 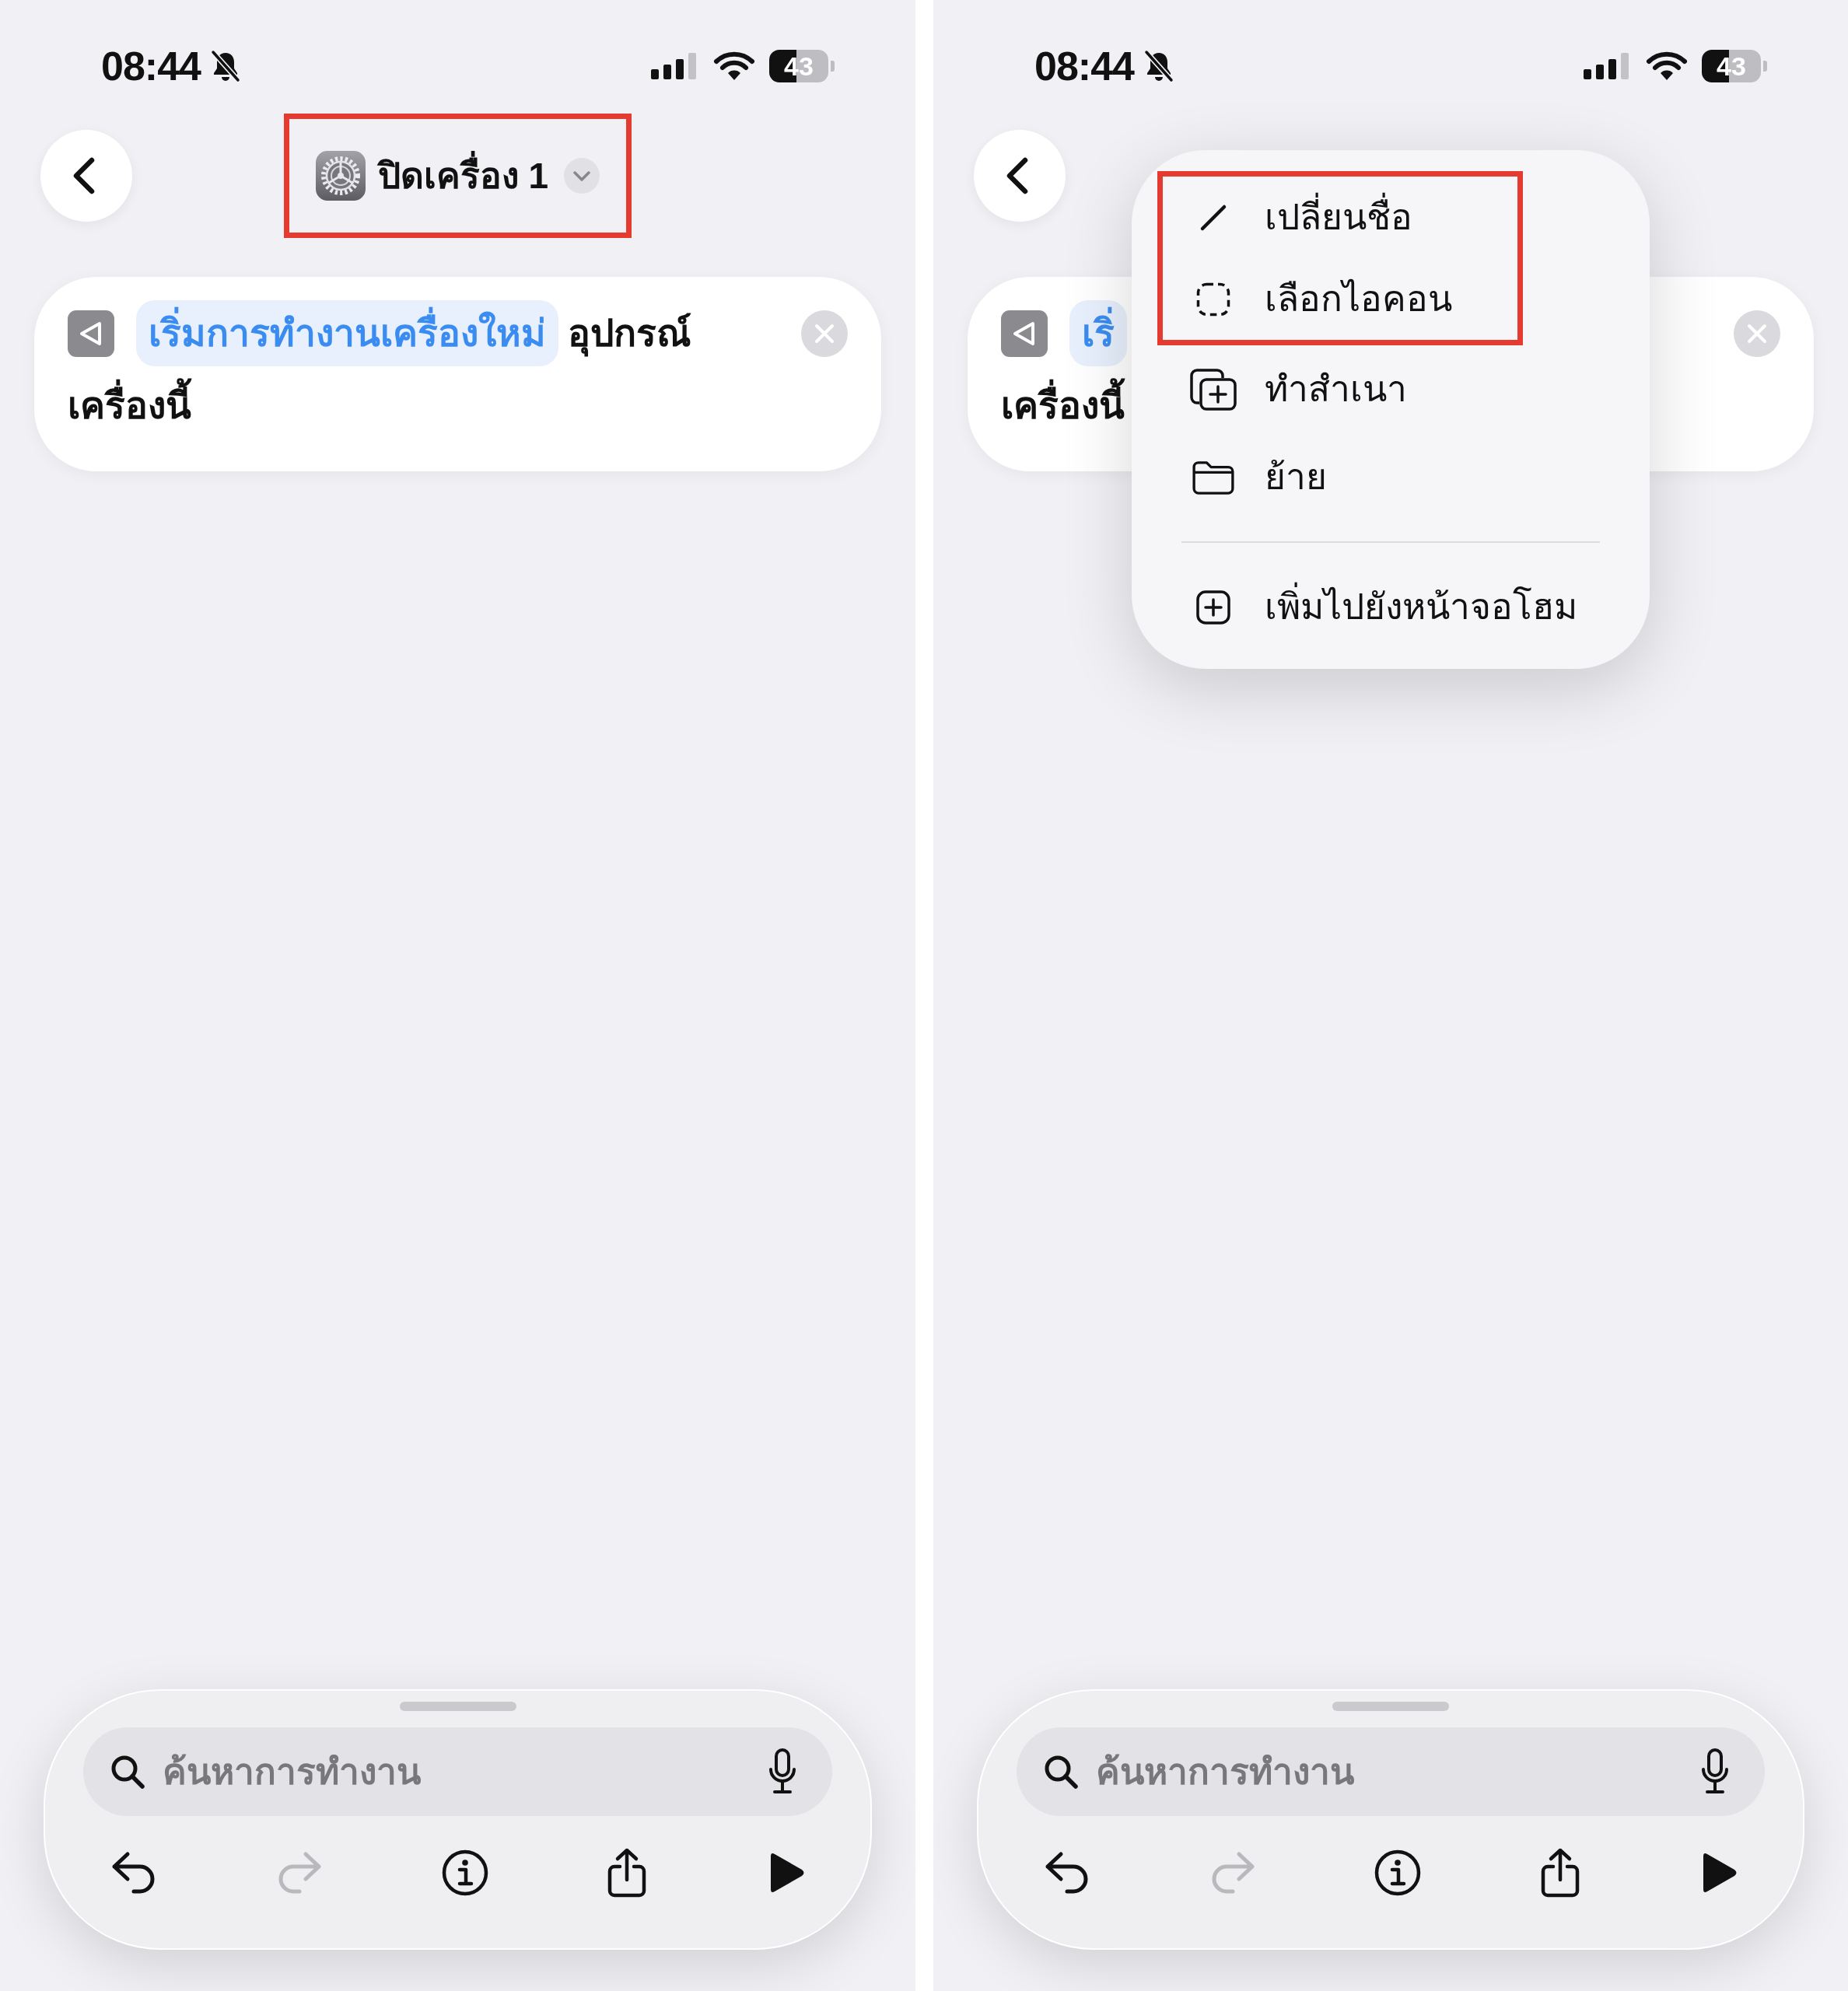 I want to click on pencil-icon, so click(x=1213, y=217).